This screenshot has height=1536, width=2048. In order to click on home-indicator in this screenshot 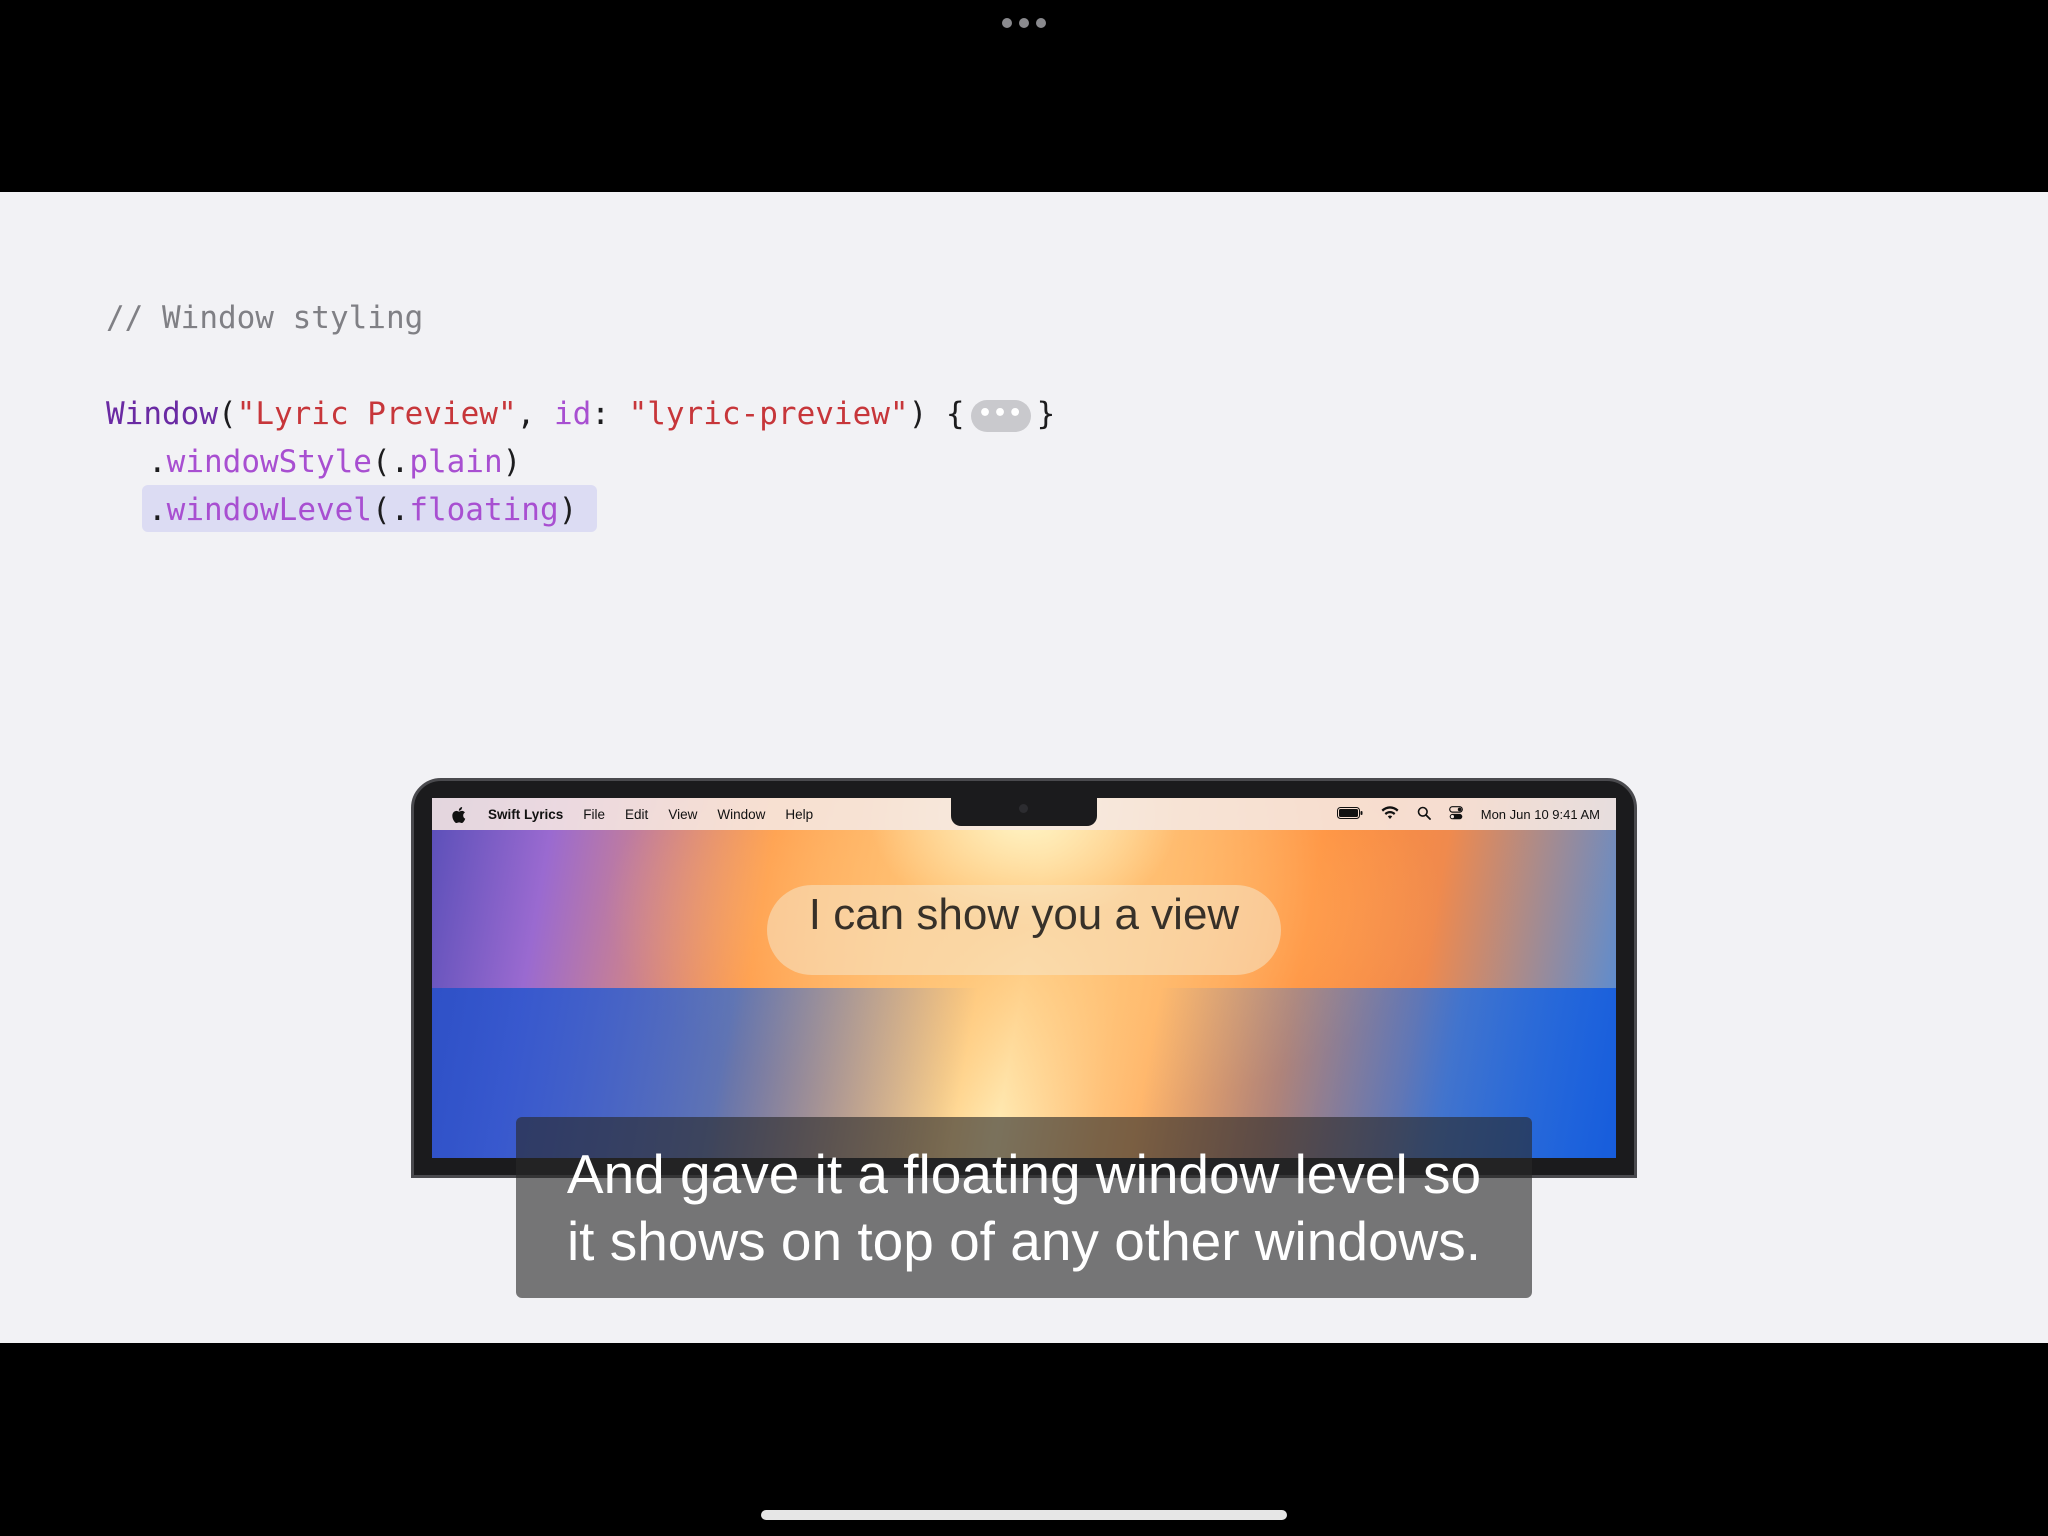, I will do `click(1024, 1515)`.